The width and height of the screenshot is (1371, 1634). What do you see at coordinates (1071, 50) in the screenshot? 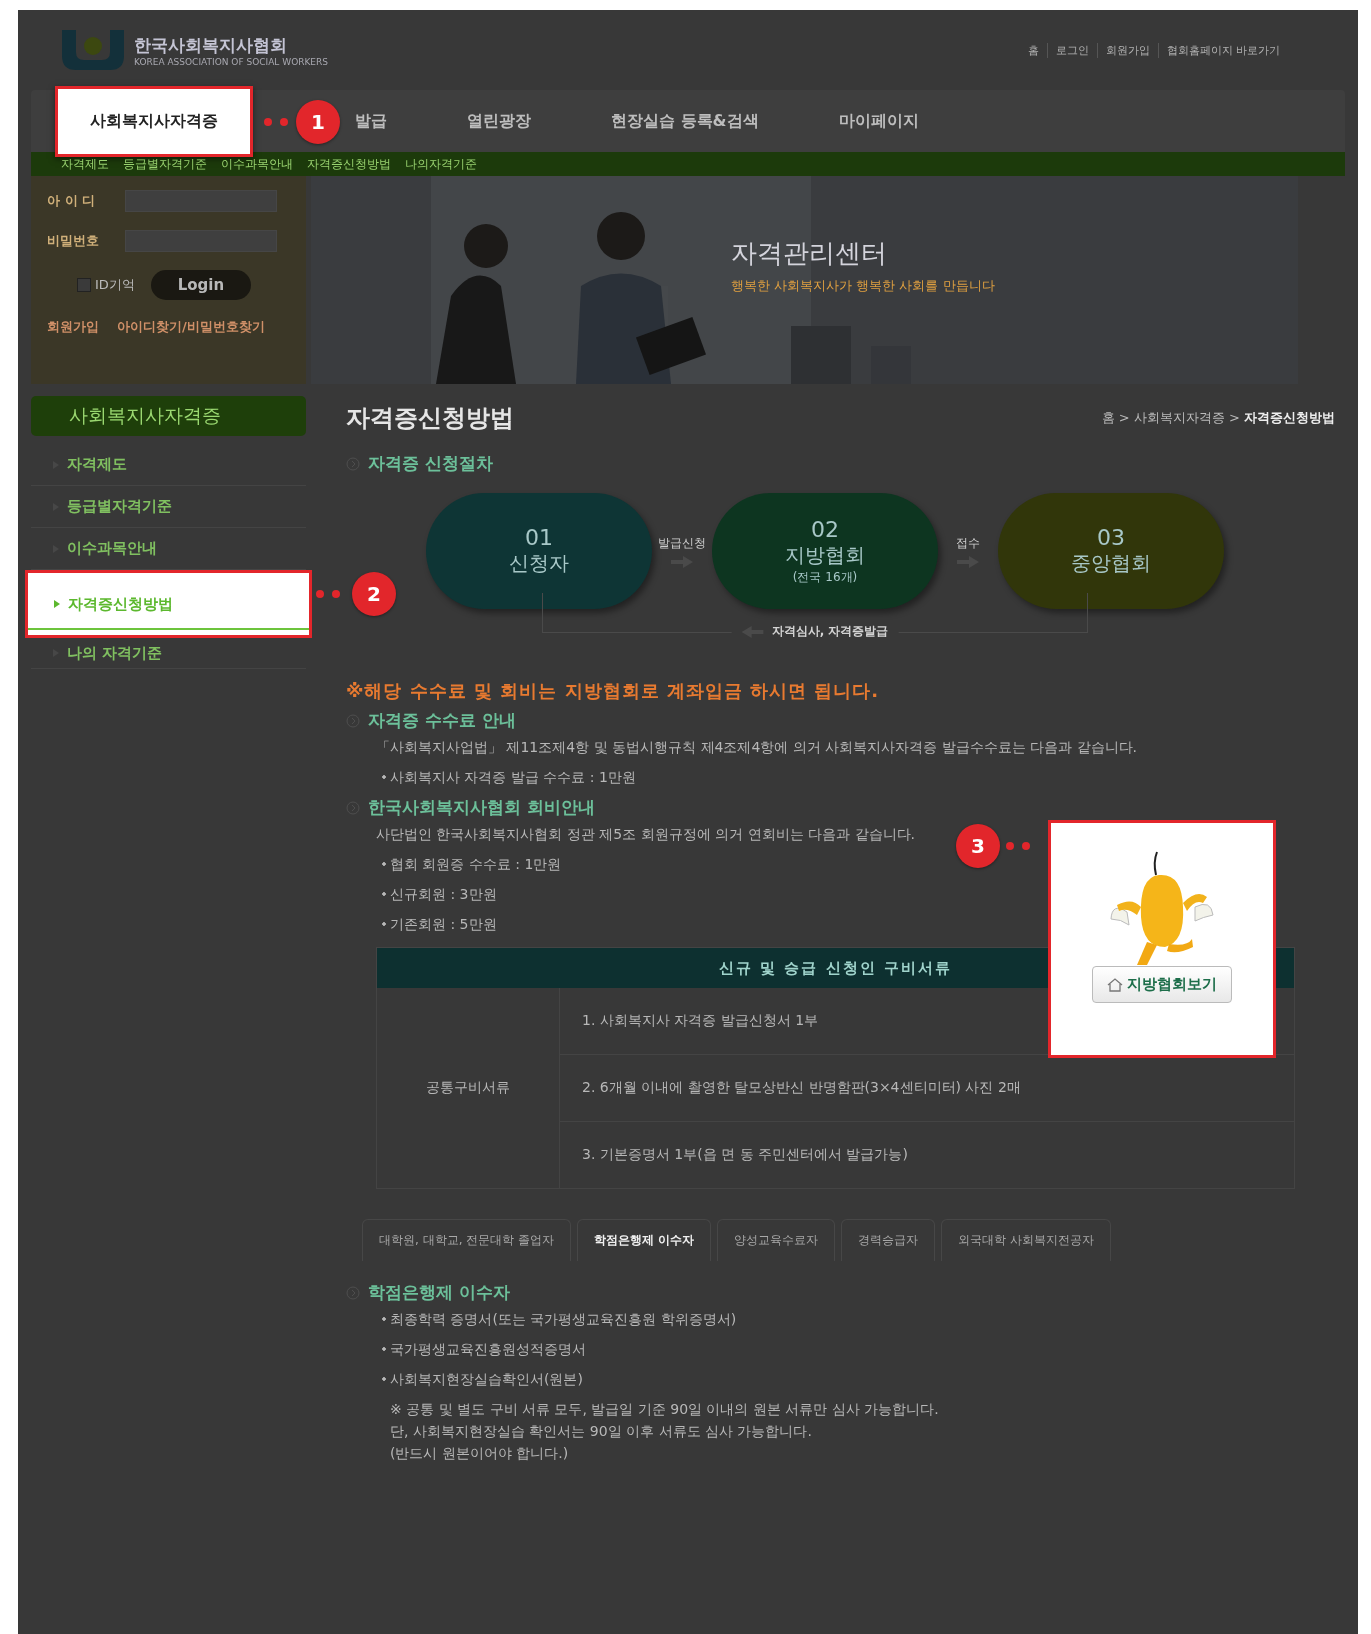
I see `top-link: 로그인` at bounding box center [1071, 50].